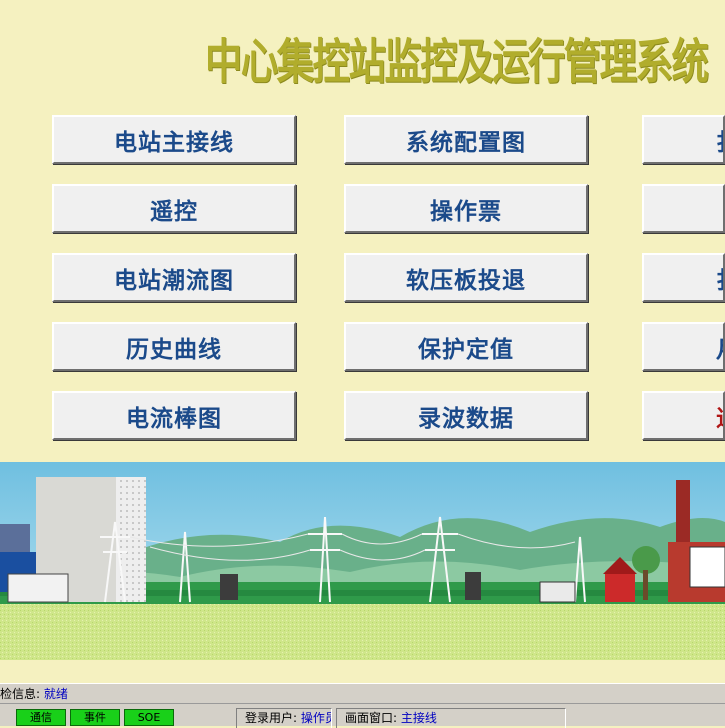 The height and width of the screenshot is (728, 725). Describe the element at coordinates (315, 718) in the screenshot. I see `login-user-value: 操作员` at that location.